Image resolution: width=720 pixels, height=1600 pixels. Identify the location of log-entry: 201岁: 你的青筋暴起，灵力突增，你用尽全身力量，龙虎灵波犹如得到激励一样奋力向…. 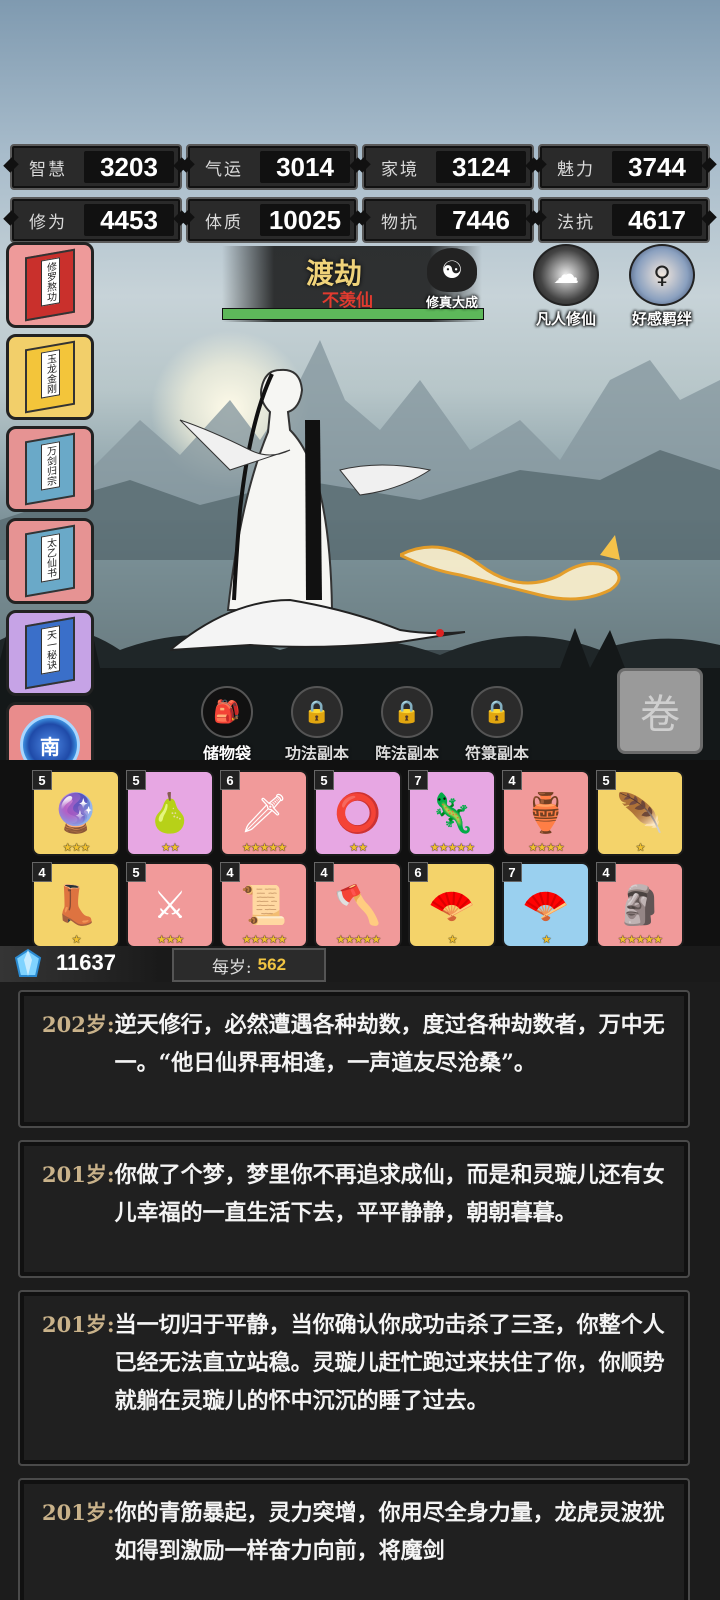
(354, 1539).